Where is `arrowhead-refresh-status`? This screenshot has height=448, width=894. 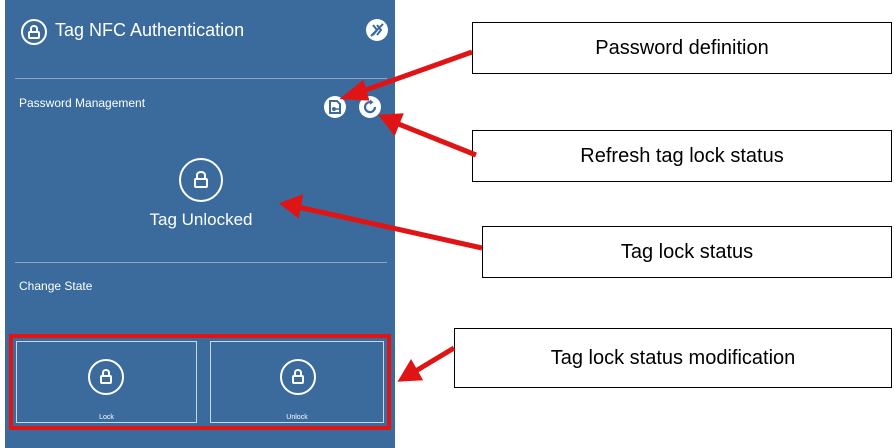 arrowhead-refresh-status is located at coordinates (391, 124).